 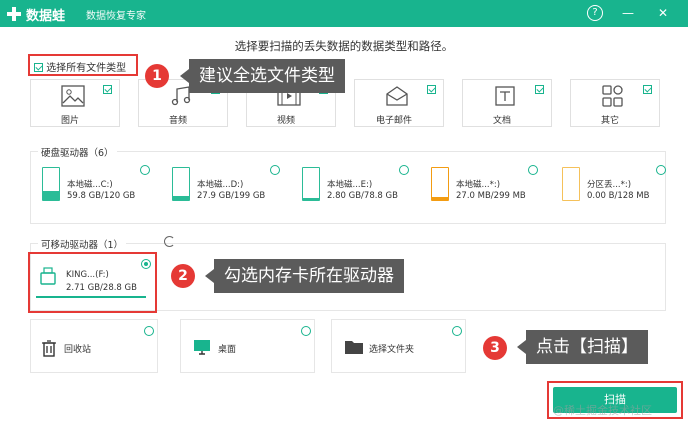 I want to click on drive-size: 27.9 GB/199 GB, so click(x=231, y=196).